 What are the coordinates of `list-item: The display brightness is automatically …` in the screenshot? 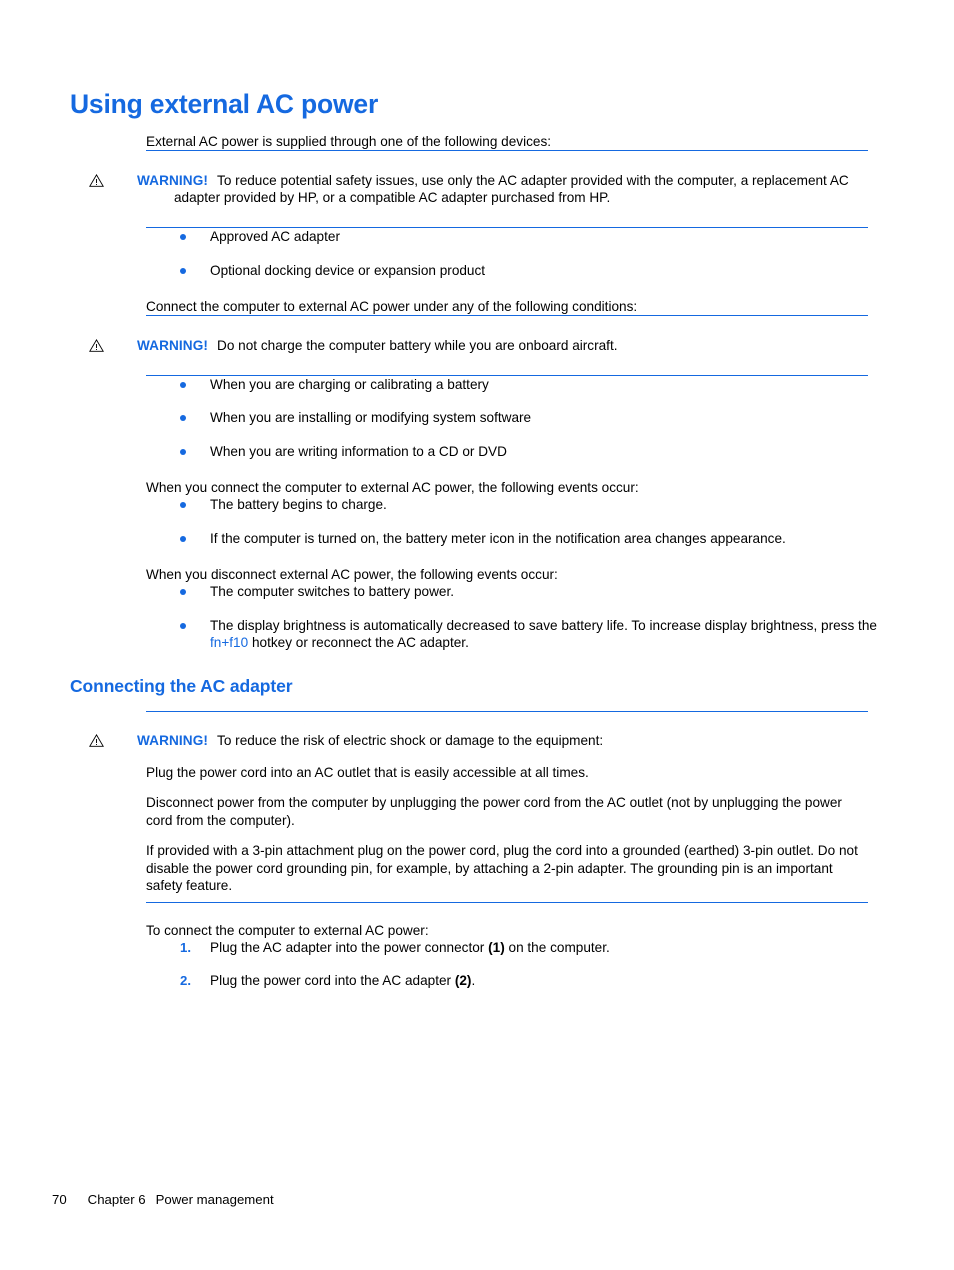 It's located at (531, 634).